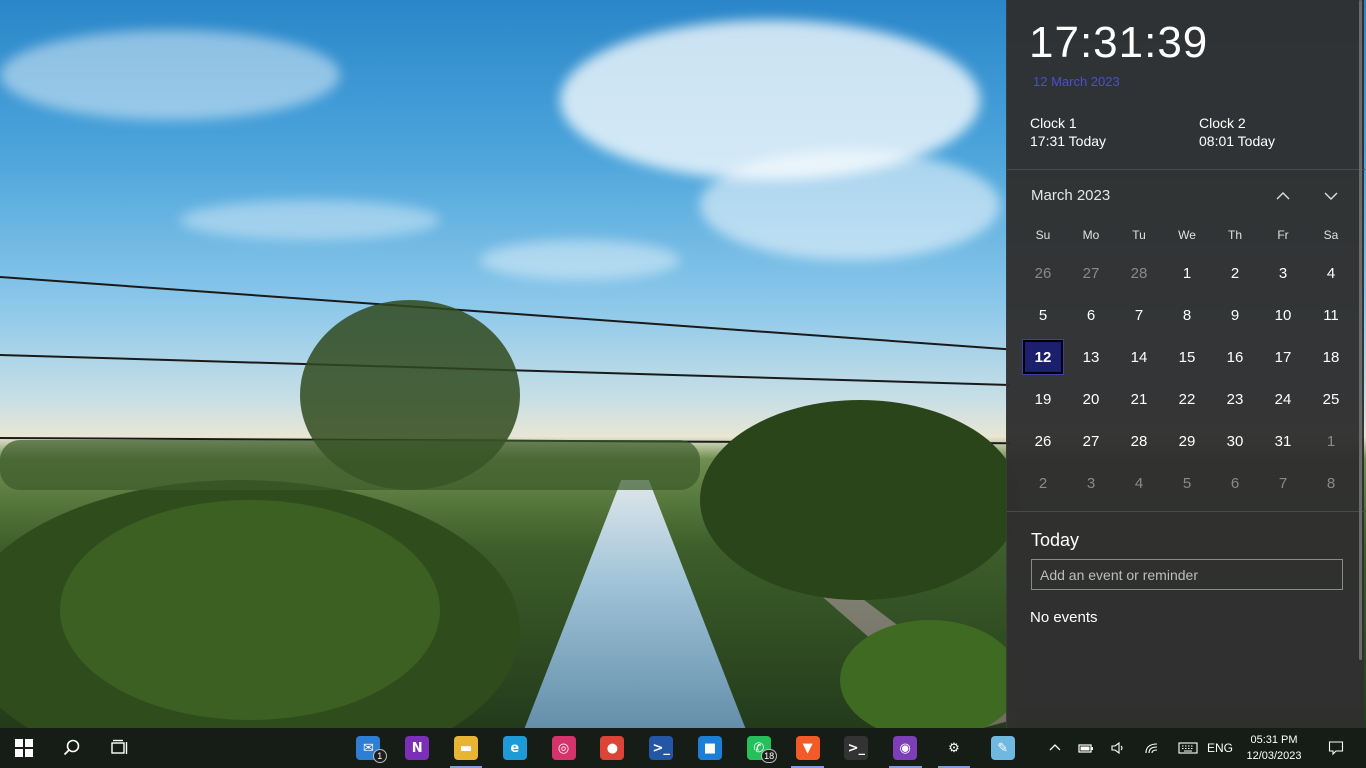  I want to click on task-view-button, so click(120, 748).